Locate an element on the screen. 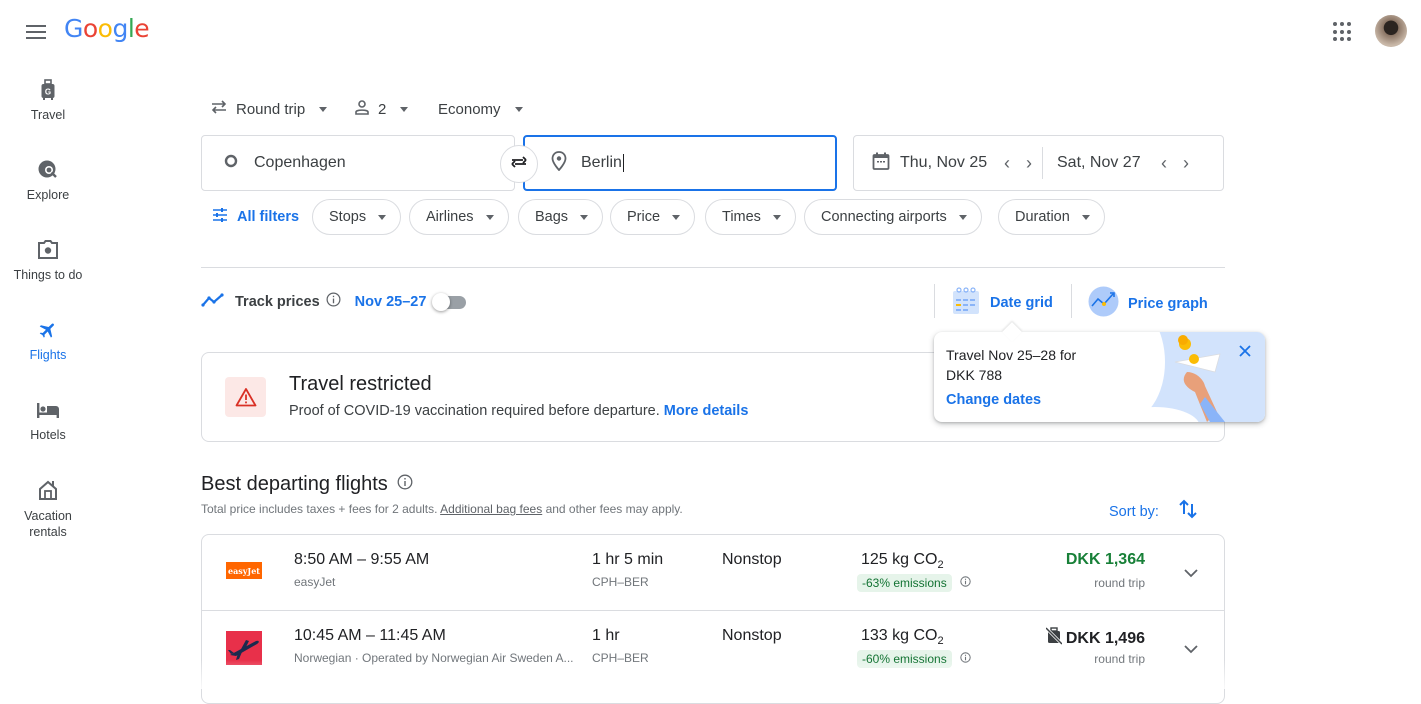 The image size is (1421, 704). apps-grid-icon is located at coordinates (1343, 32).